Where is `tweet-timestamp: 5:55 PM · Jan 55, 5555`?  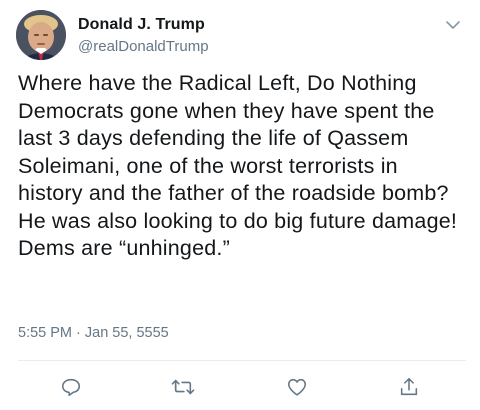
tweet-timestamp: 5:55 PM · Jan 55, 5555 is located at coordinates (93, 333).